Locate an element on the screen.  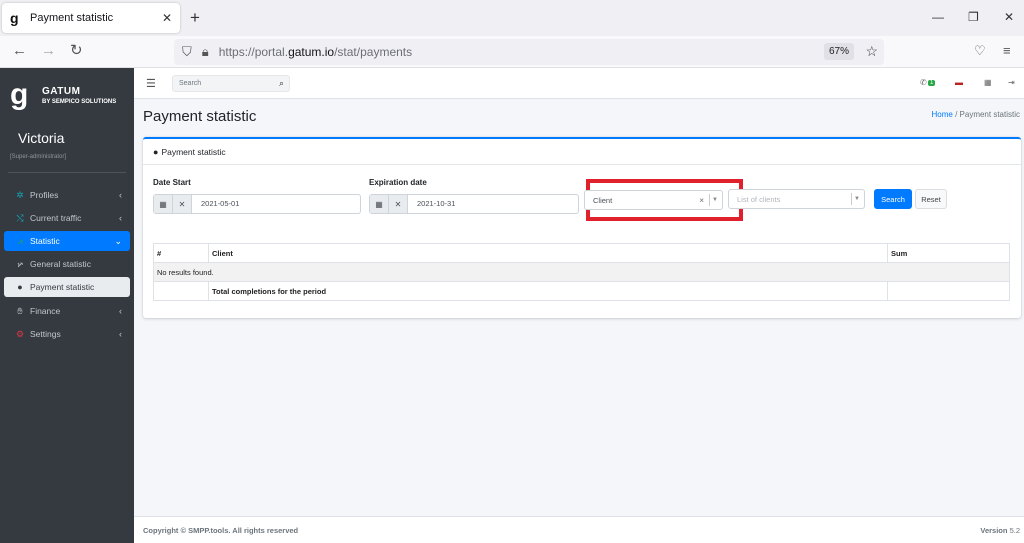
breadcrumb-home-link: Home is located at coordinates (941, 114).